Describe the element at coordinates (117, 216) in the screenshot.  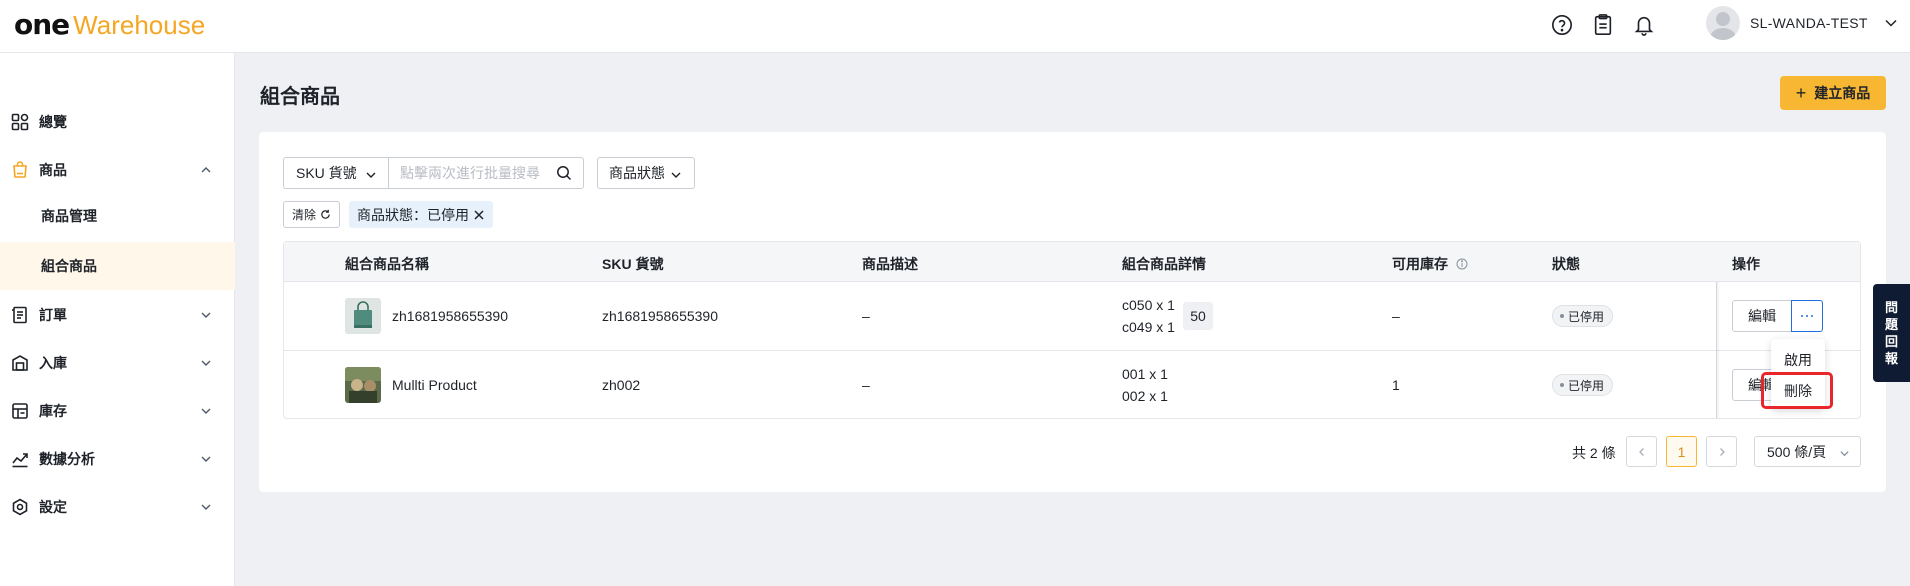
I see `sidebar-item-product-management: 商品管理` at that location.